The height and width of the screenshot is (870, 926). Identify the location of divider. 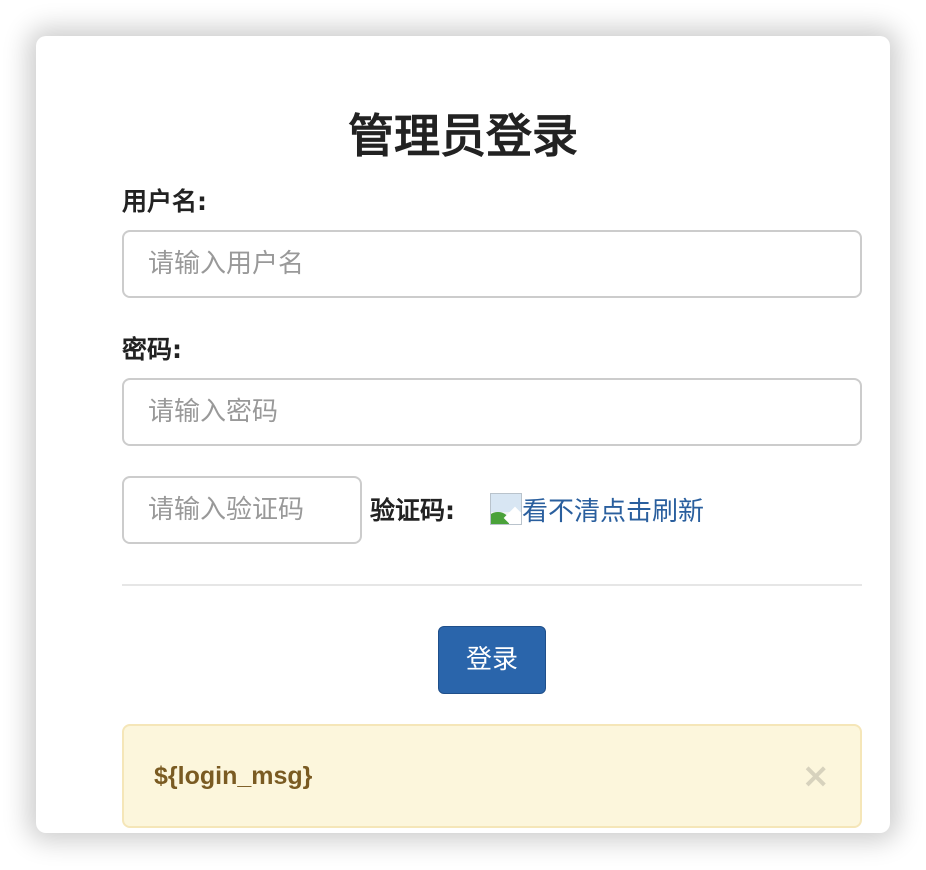
(492, 585).